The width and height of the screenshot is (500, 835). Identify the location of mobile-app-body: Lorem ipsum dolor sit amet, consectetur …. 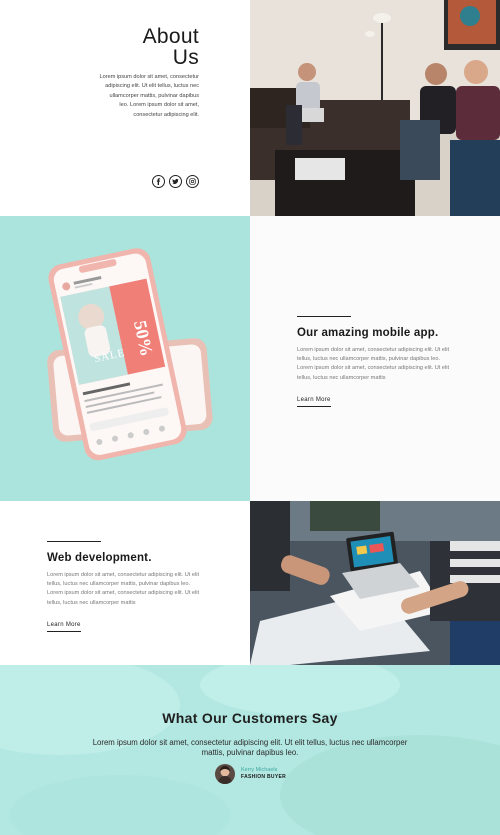
(373, 364).